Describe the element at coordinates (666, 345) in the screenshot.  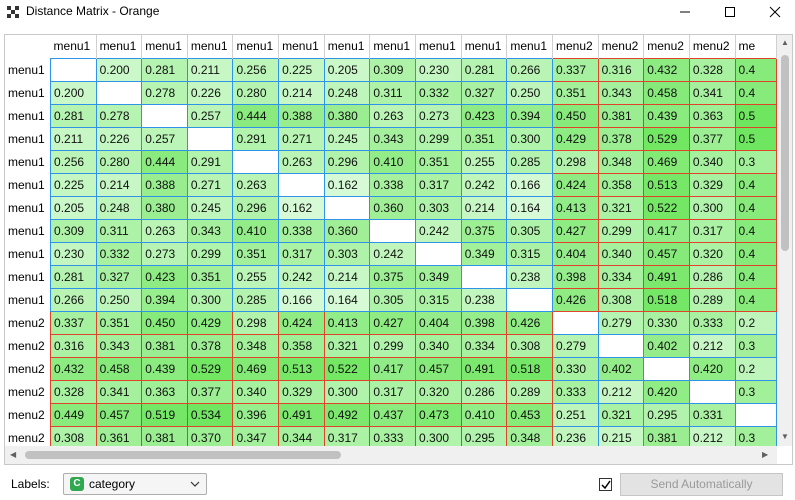
I see `matrix-cell: 0.402` at that location.